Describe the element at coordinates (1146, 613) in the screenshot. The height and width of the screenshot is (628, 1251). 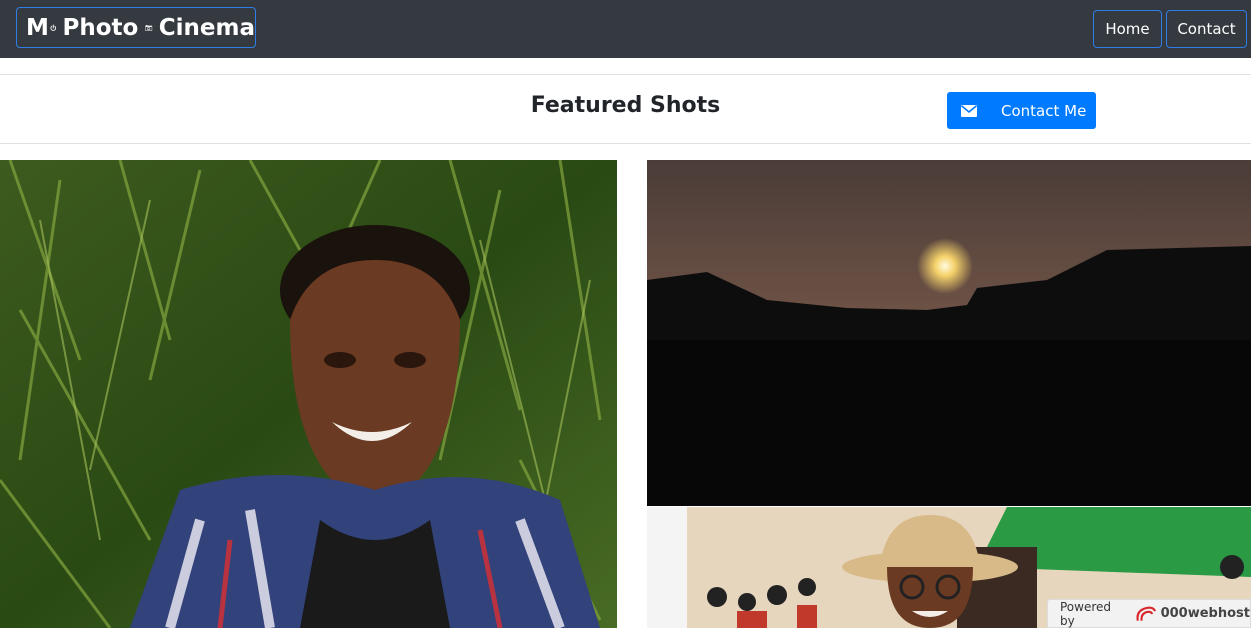
I see `host-logo-icon` at that location.